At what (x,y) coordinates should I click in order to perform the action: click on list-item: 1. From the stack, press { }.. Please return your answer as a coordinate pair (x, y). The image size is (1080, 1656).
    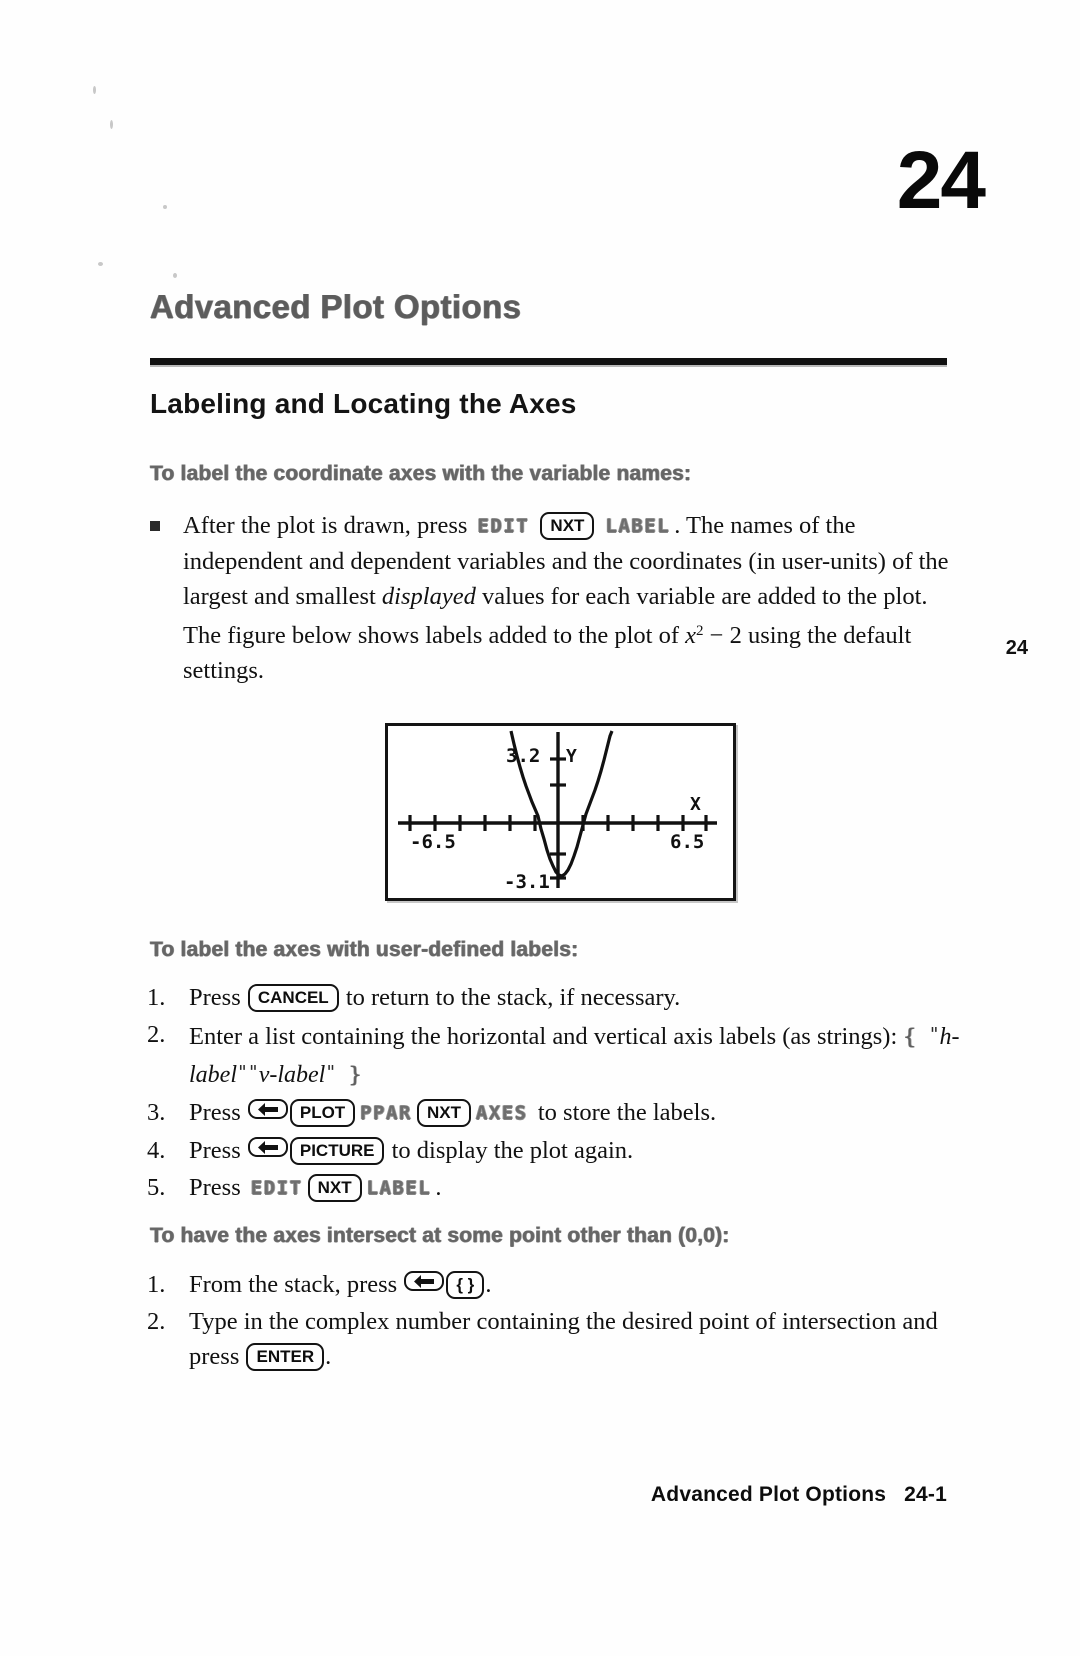
    Looking at the image, I should click on (553, 1284).